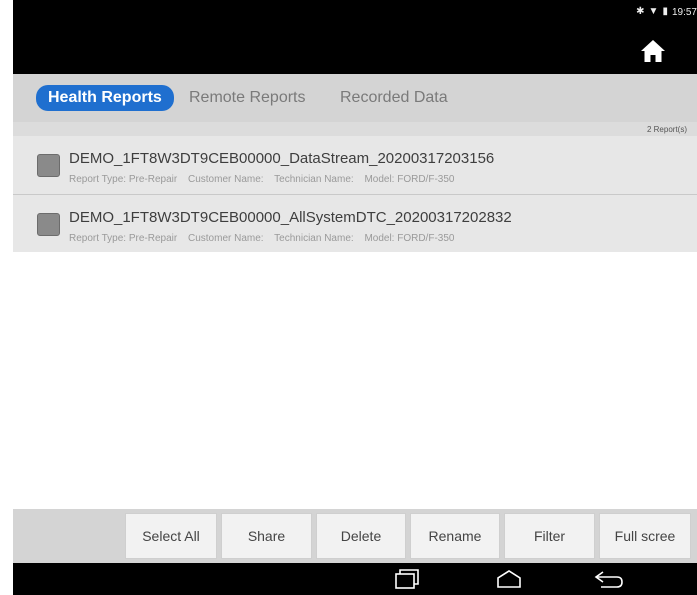 This screenshot has width=697, height=595. Describe the element at coordinates (355, 579) in the screenshot. I see `system-nav-bar` at that location.